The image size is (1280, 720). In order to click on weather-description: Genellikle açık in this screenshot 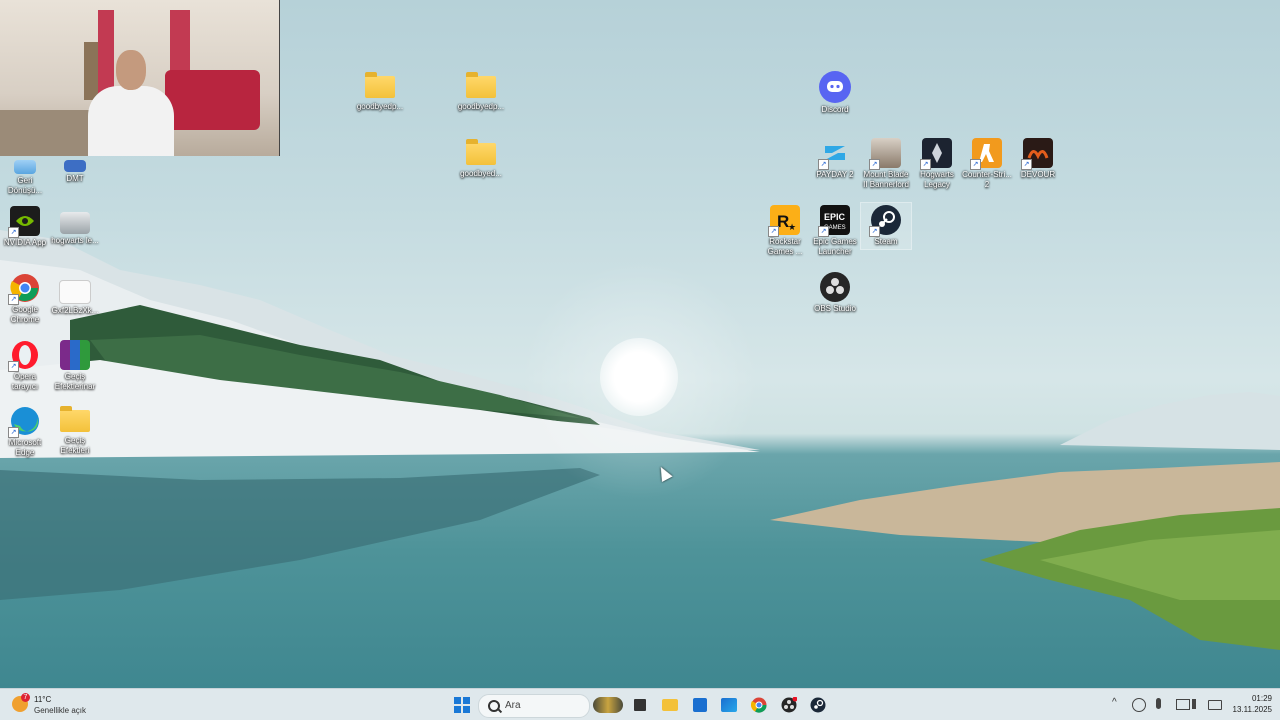, I will do `click(60, 710)`.